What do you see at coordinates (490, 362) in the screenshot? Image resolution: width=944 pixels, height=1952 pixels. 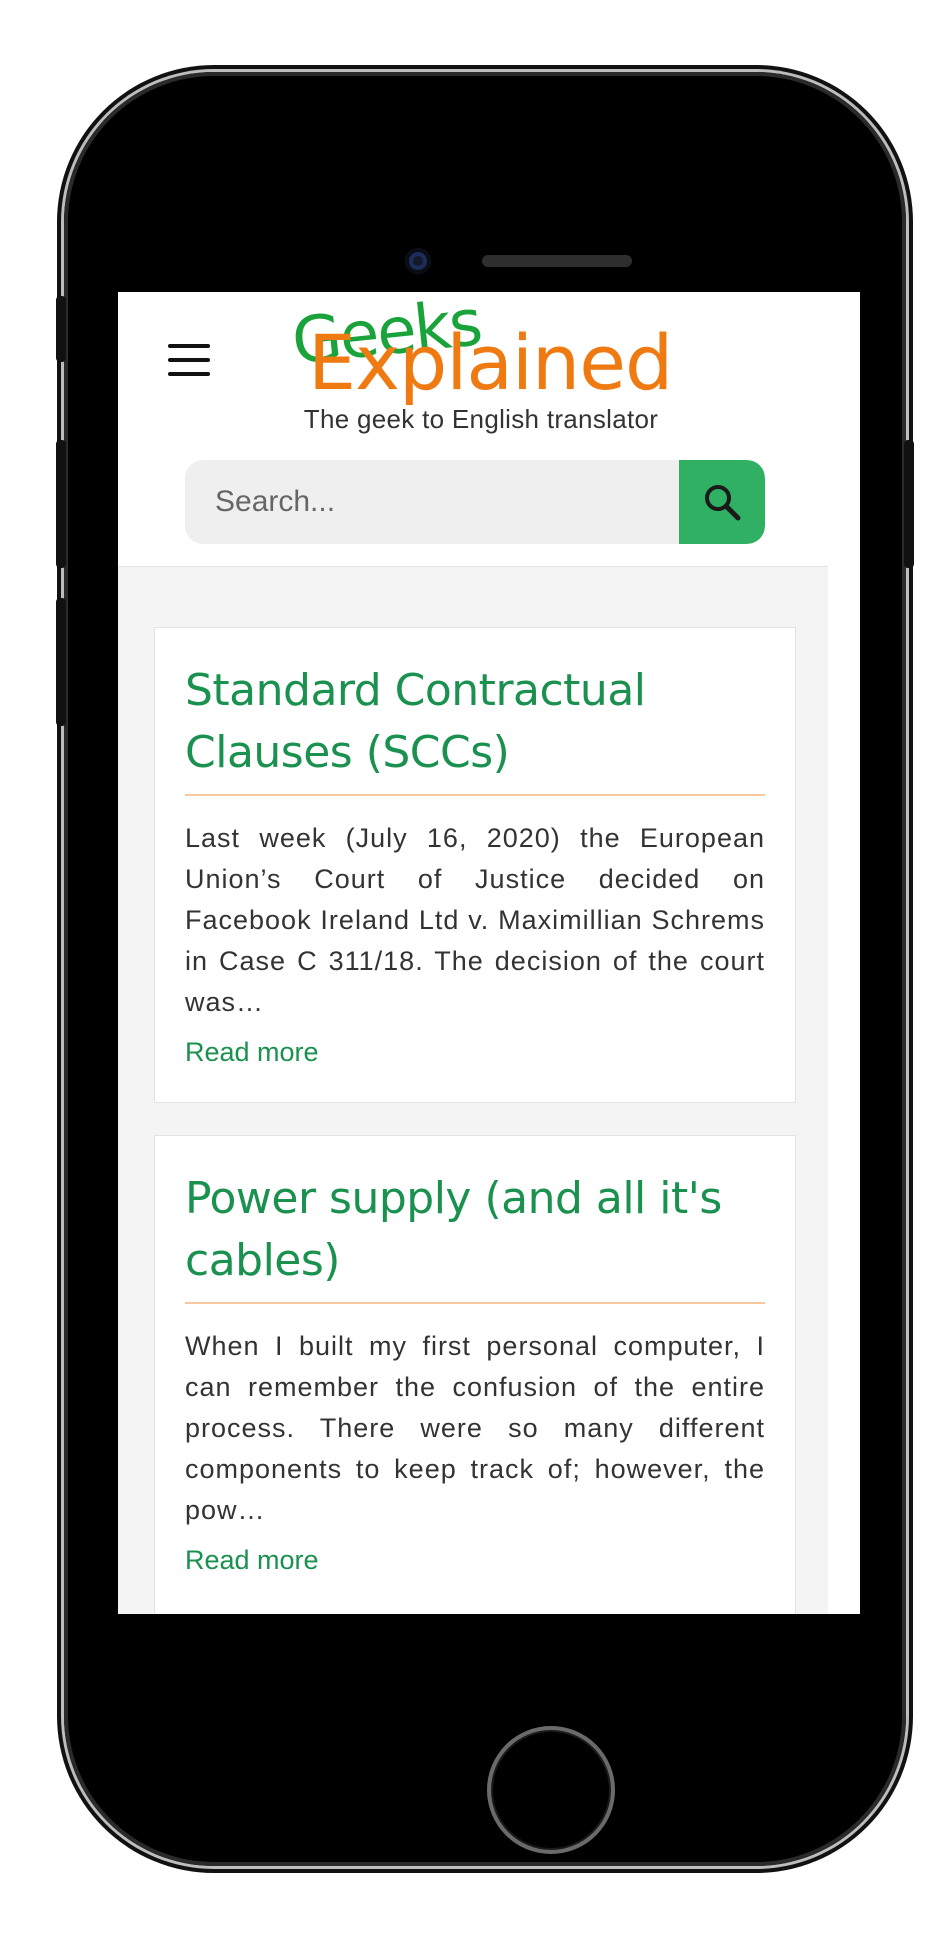 I see `logo-explained-text: Explained` at bounding box center [490, 362].